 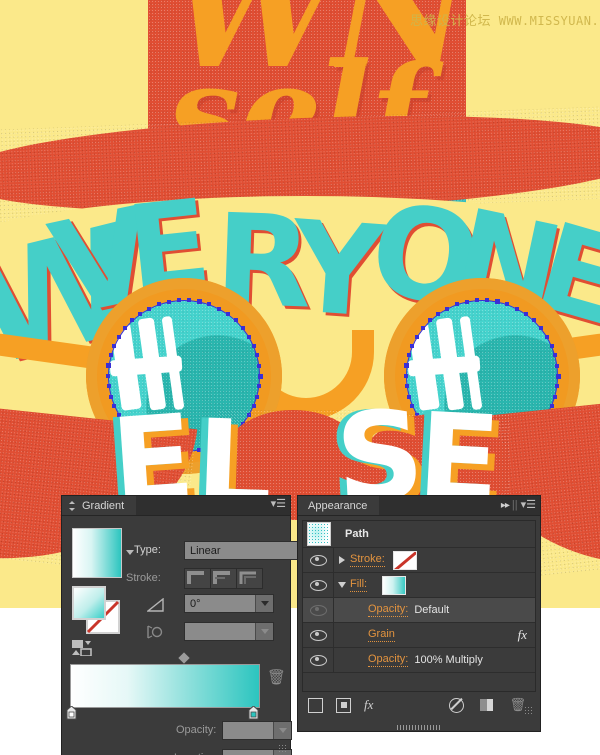 What do you see at coordinates (223, 578) in the screenshot?
I see `apply-gradient-along-stroke-button` at bounding box center [223, 578].